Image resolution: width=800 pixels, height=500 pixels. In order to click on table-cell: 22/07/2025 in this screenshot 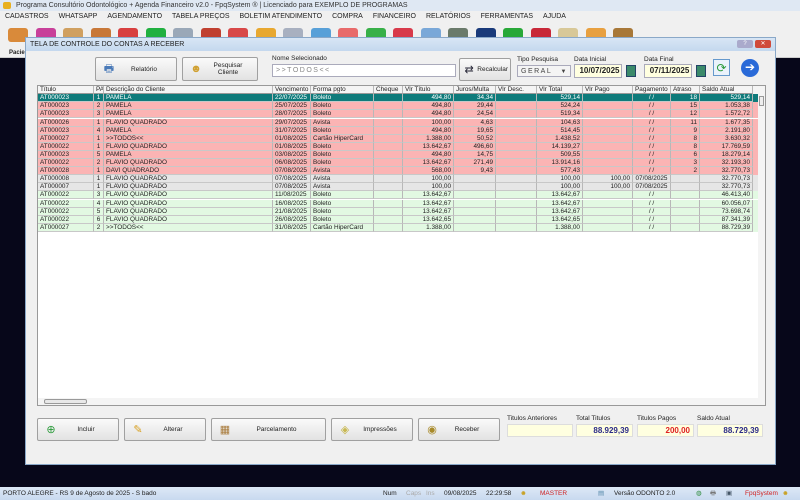, I will do `click(292, 98)`.